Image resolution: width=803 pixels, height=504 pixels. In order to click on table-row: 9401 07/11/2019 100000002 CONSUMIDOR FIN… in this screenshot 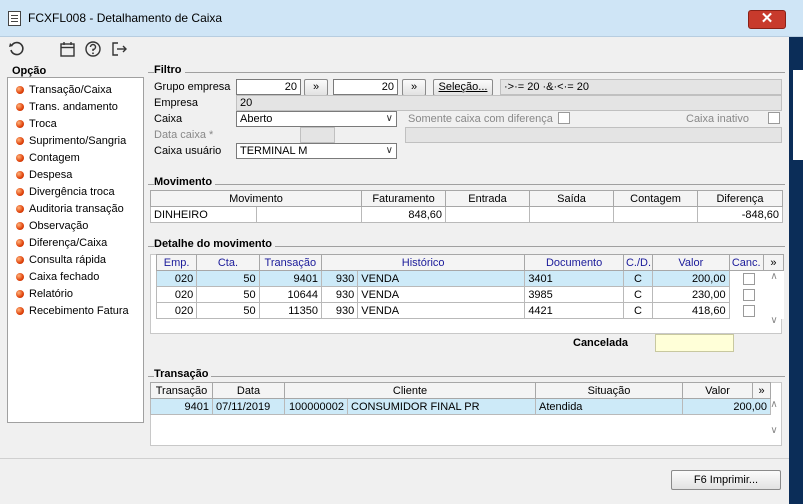, I will do `click(460, 406)`.